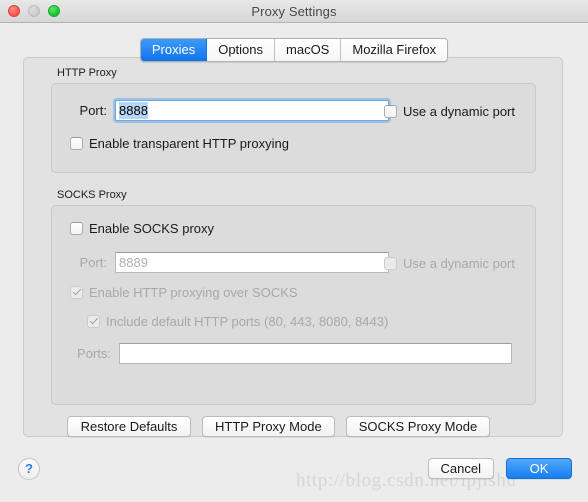  I want to click on socks-proxy-group-title: SOCKS Proxy, so click(92, 195).